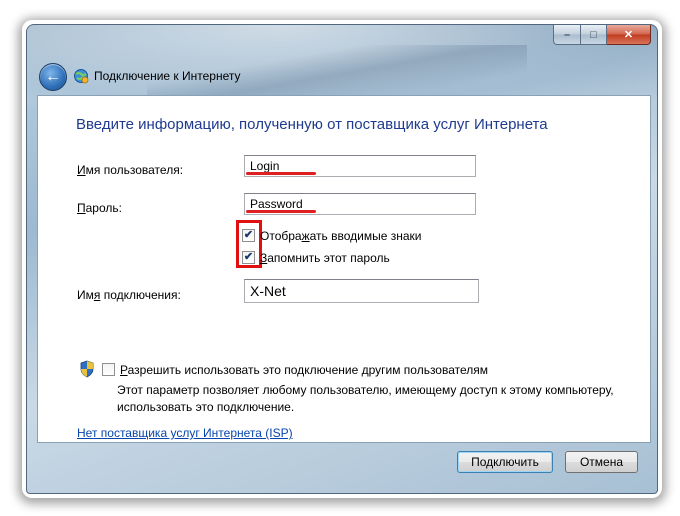 This screenshot has width=680, height=516. I want to click on network-globe-icon, so click(81, 76).